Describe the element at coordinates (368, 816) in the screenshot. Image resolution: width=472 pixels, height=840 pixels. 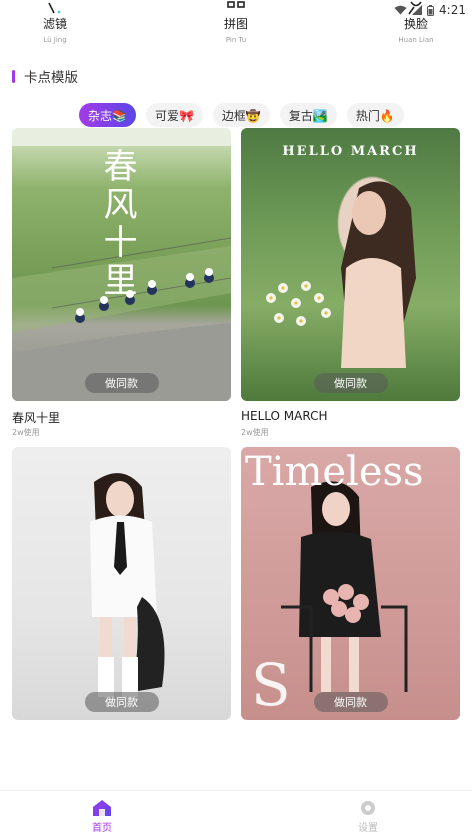
I see `nav-settings: 设置` at that location.